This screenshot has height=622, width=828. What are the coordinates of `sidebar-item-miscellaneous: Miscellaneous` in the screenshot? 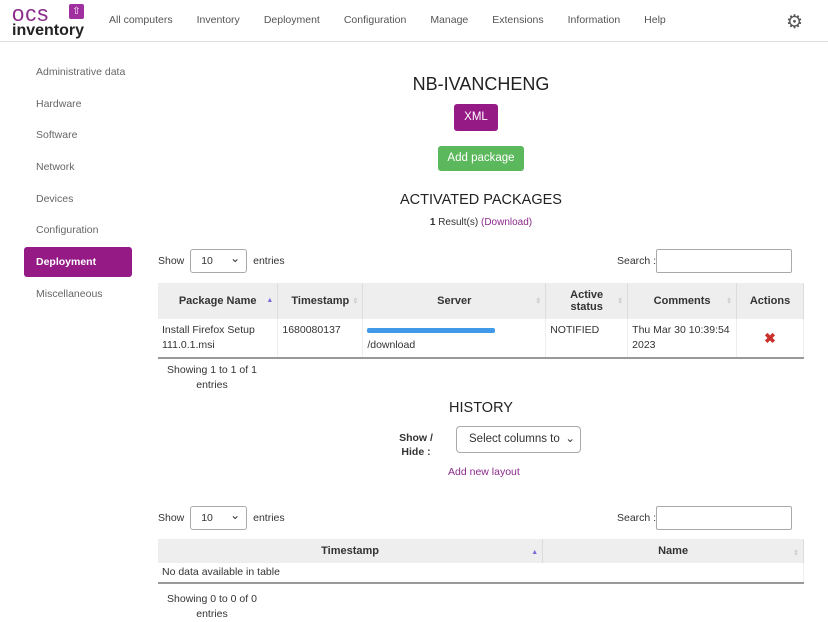 It's located at (78, 298).